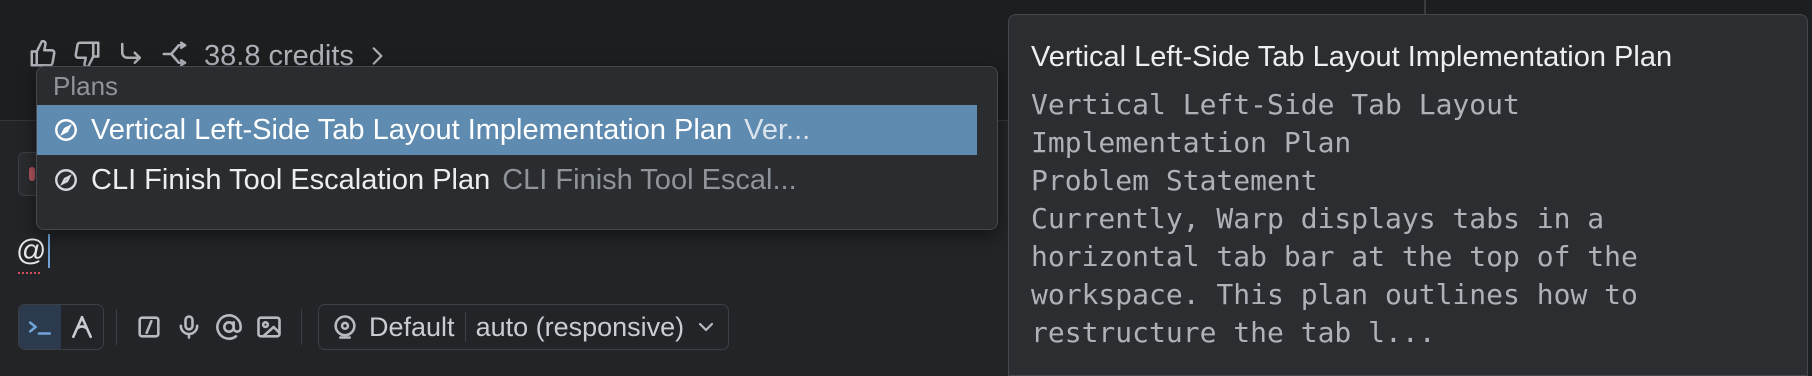 Image resolution: width=1812 pixels, height=376 pixels. Describe the element at coordinates (31, 250) in the screenshot. I see `prompt-input-text: @` at that location.